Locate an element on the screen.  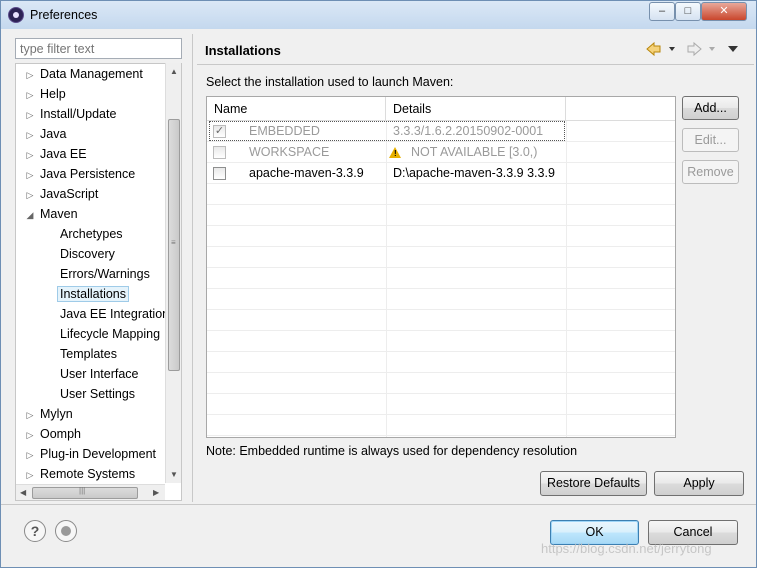
tree-item-help: Help is located at coordinates (53, 94).